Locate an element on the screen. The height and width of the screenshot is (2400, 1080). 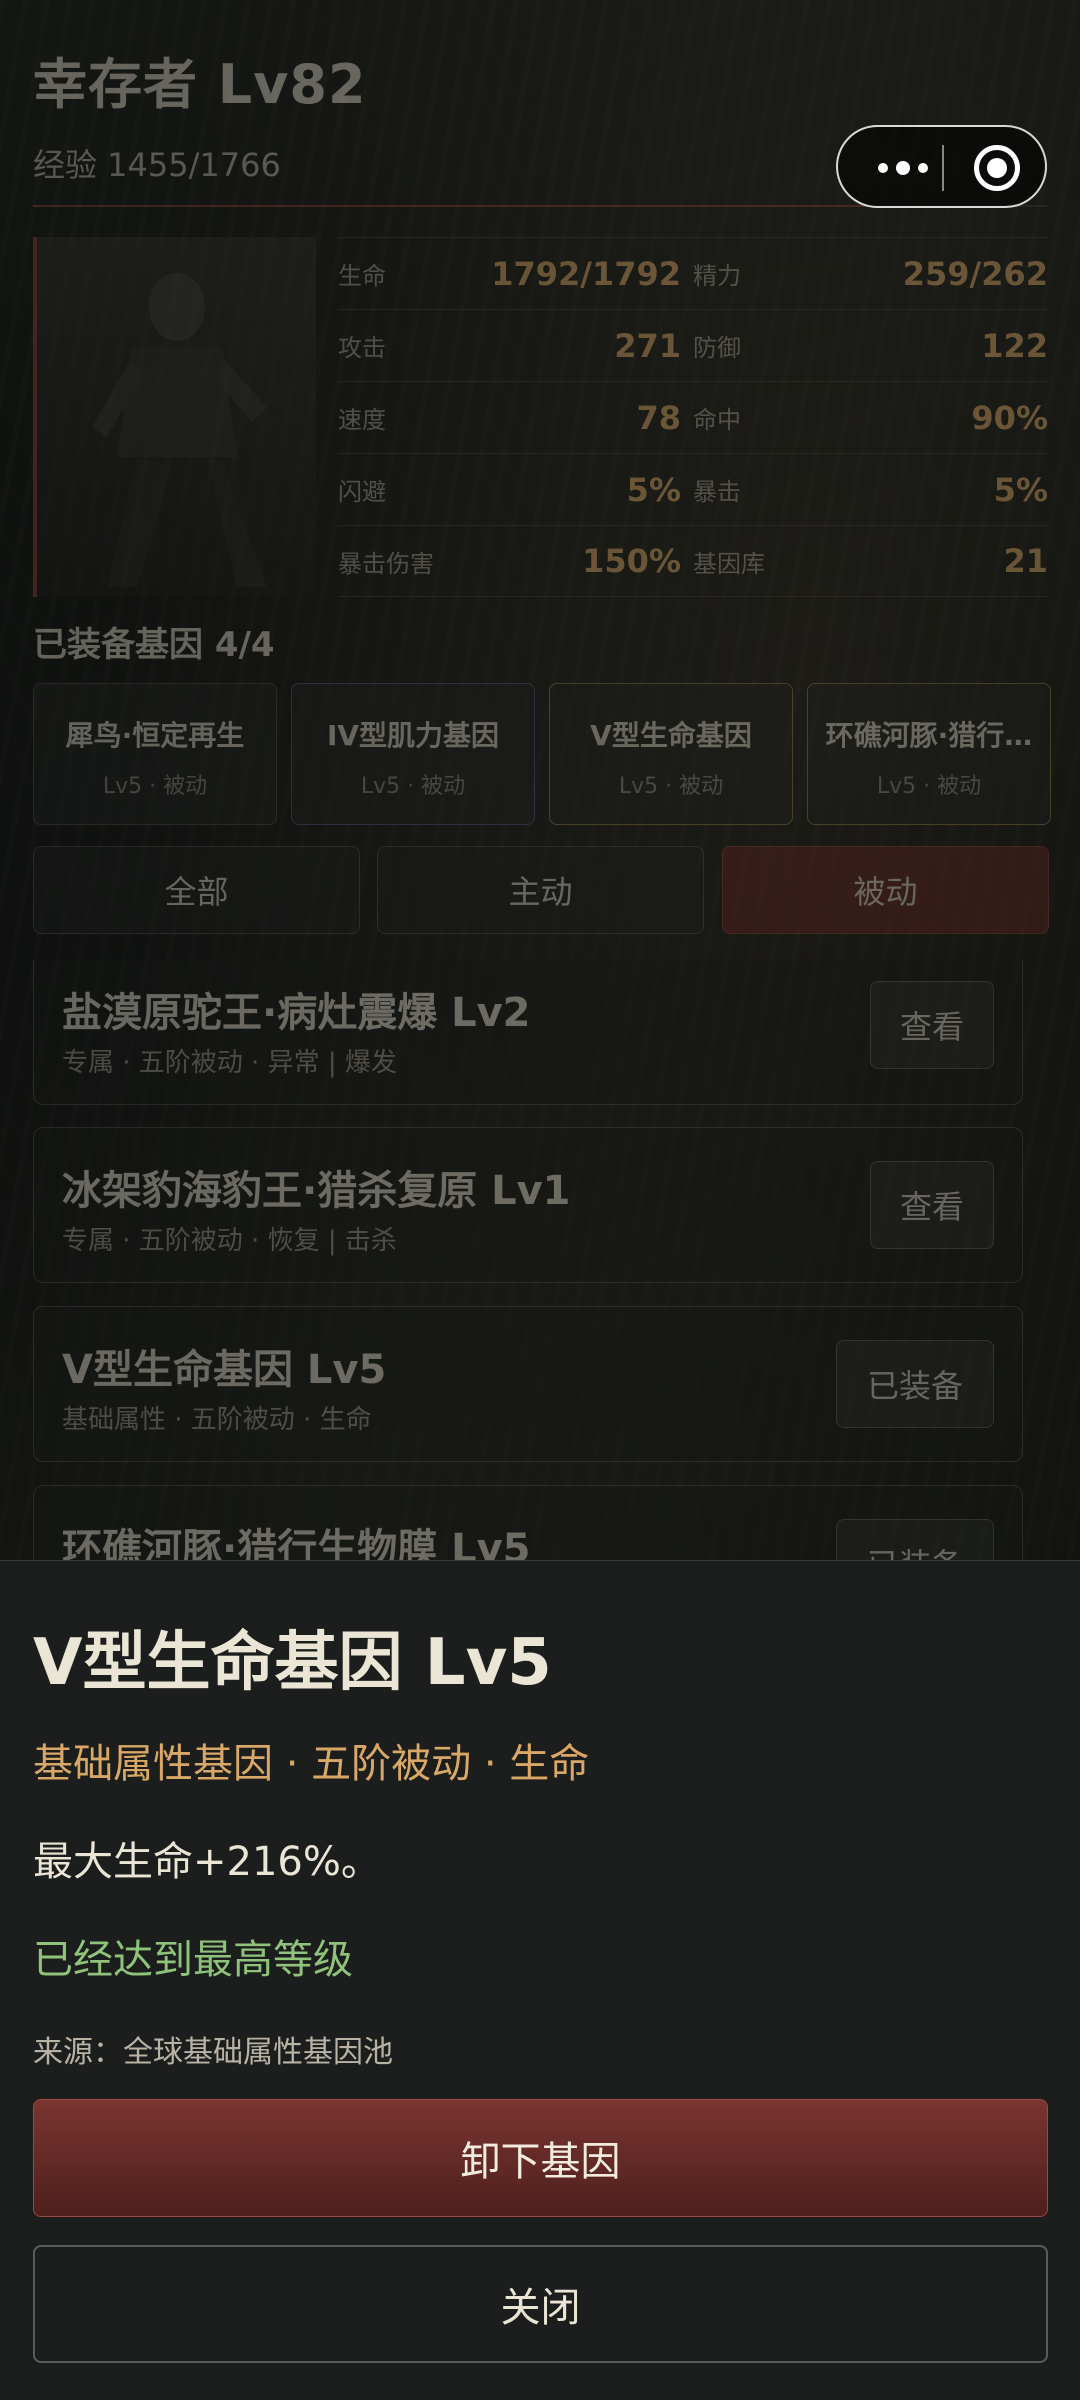
more-dots-icon is located at coordinates (903, 168).